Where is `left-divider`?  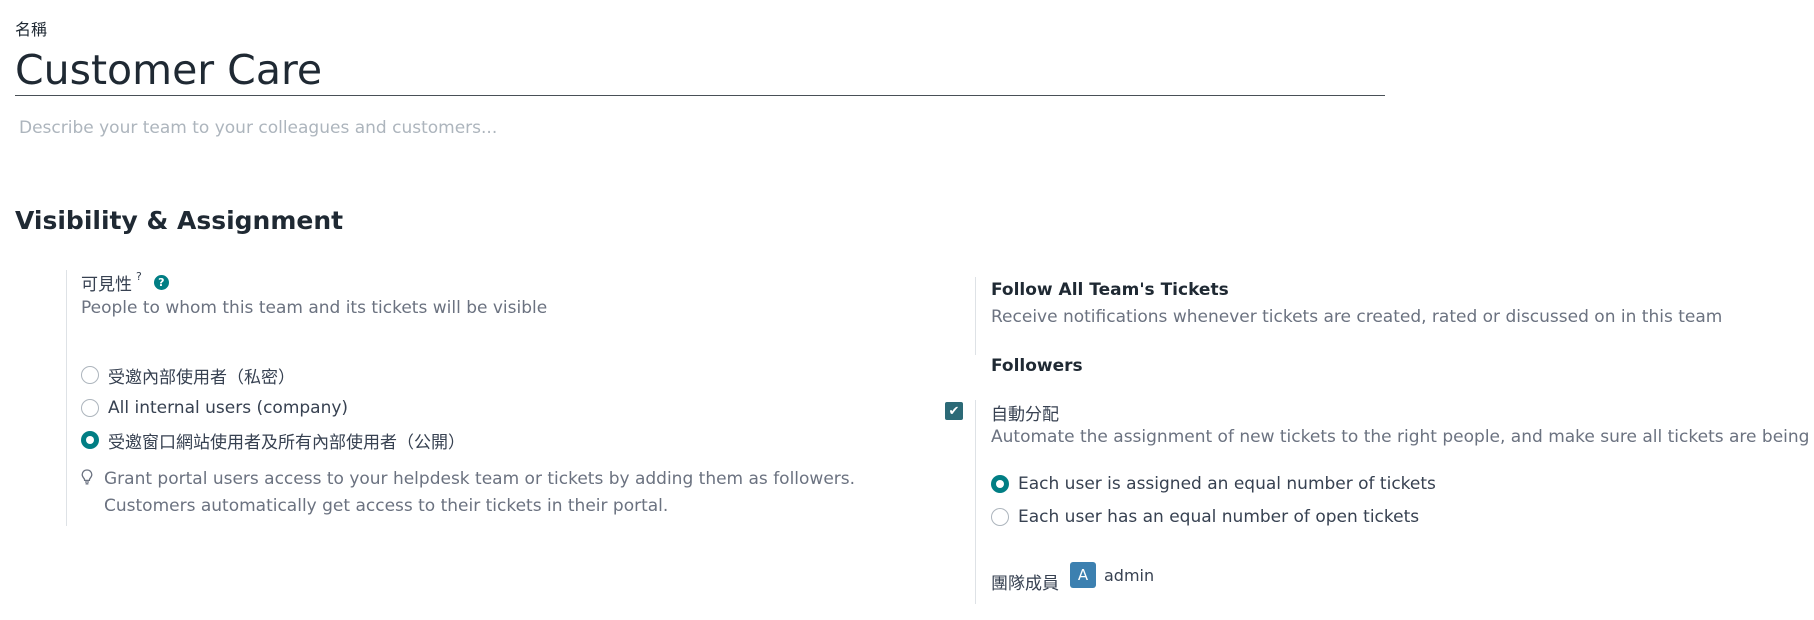 left-divider is located at coordinates (66, 398).